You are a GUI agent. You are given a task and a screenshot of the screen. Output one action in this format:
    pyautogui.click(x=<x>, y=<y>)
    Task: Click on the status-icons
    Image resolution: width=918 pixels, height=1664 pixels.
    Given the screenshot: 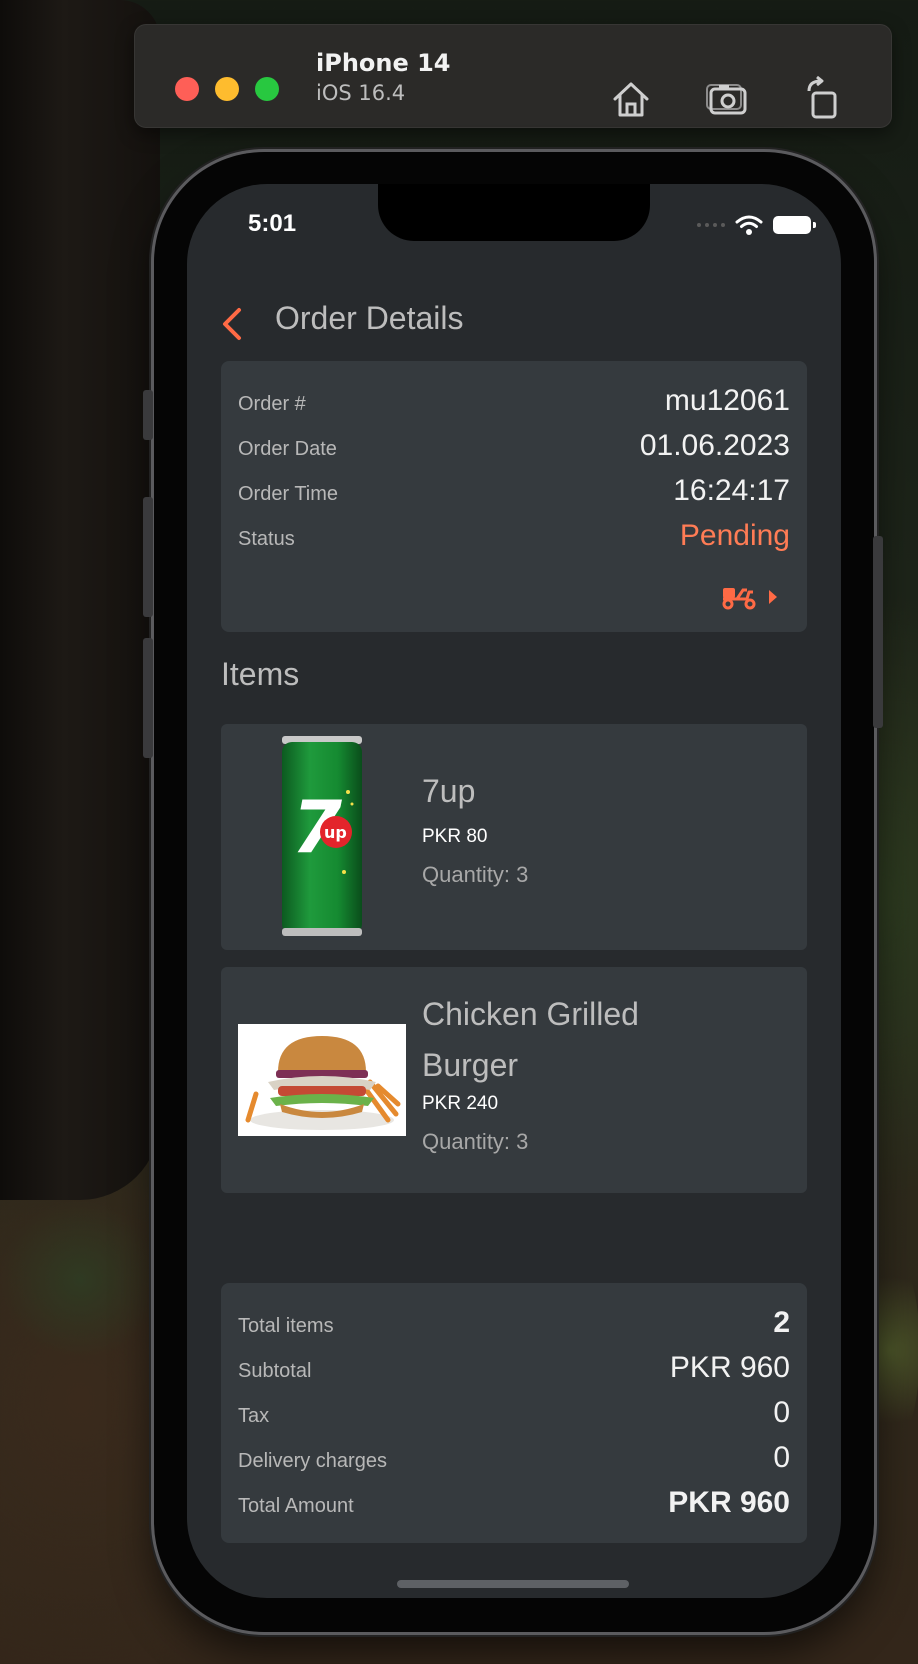 What is the action you would take?
    pyautogui.click(x=756, y=225)
    